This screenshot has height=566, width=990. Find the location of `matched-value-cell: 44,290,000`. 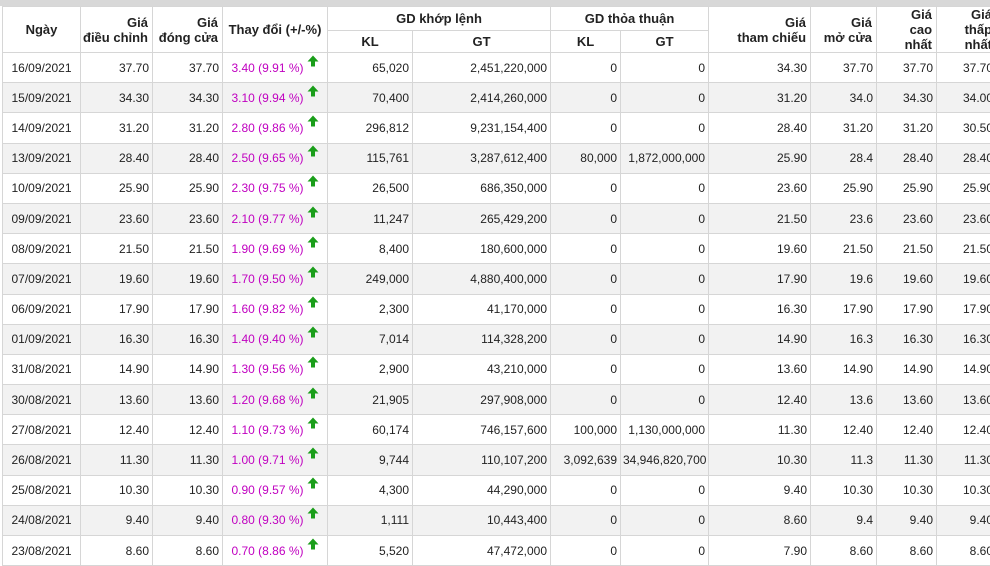

matched-value-cell: 44,290,000 is located at coordinates (482, 490).